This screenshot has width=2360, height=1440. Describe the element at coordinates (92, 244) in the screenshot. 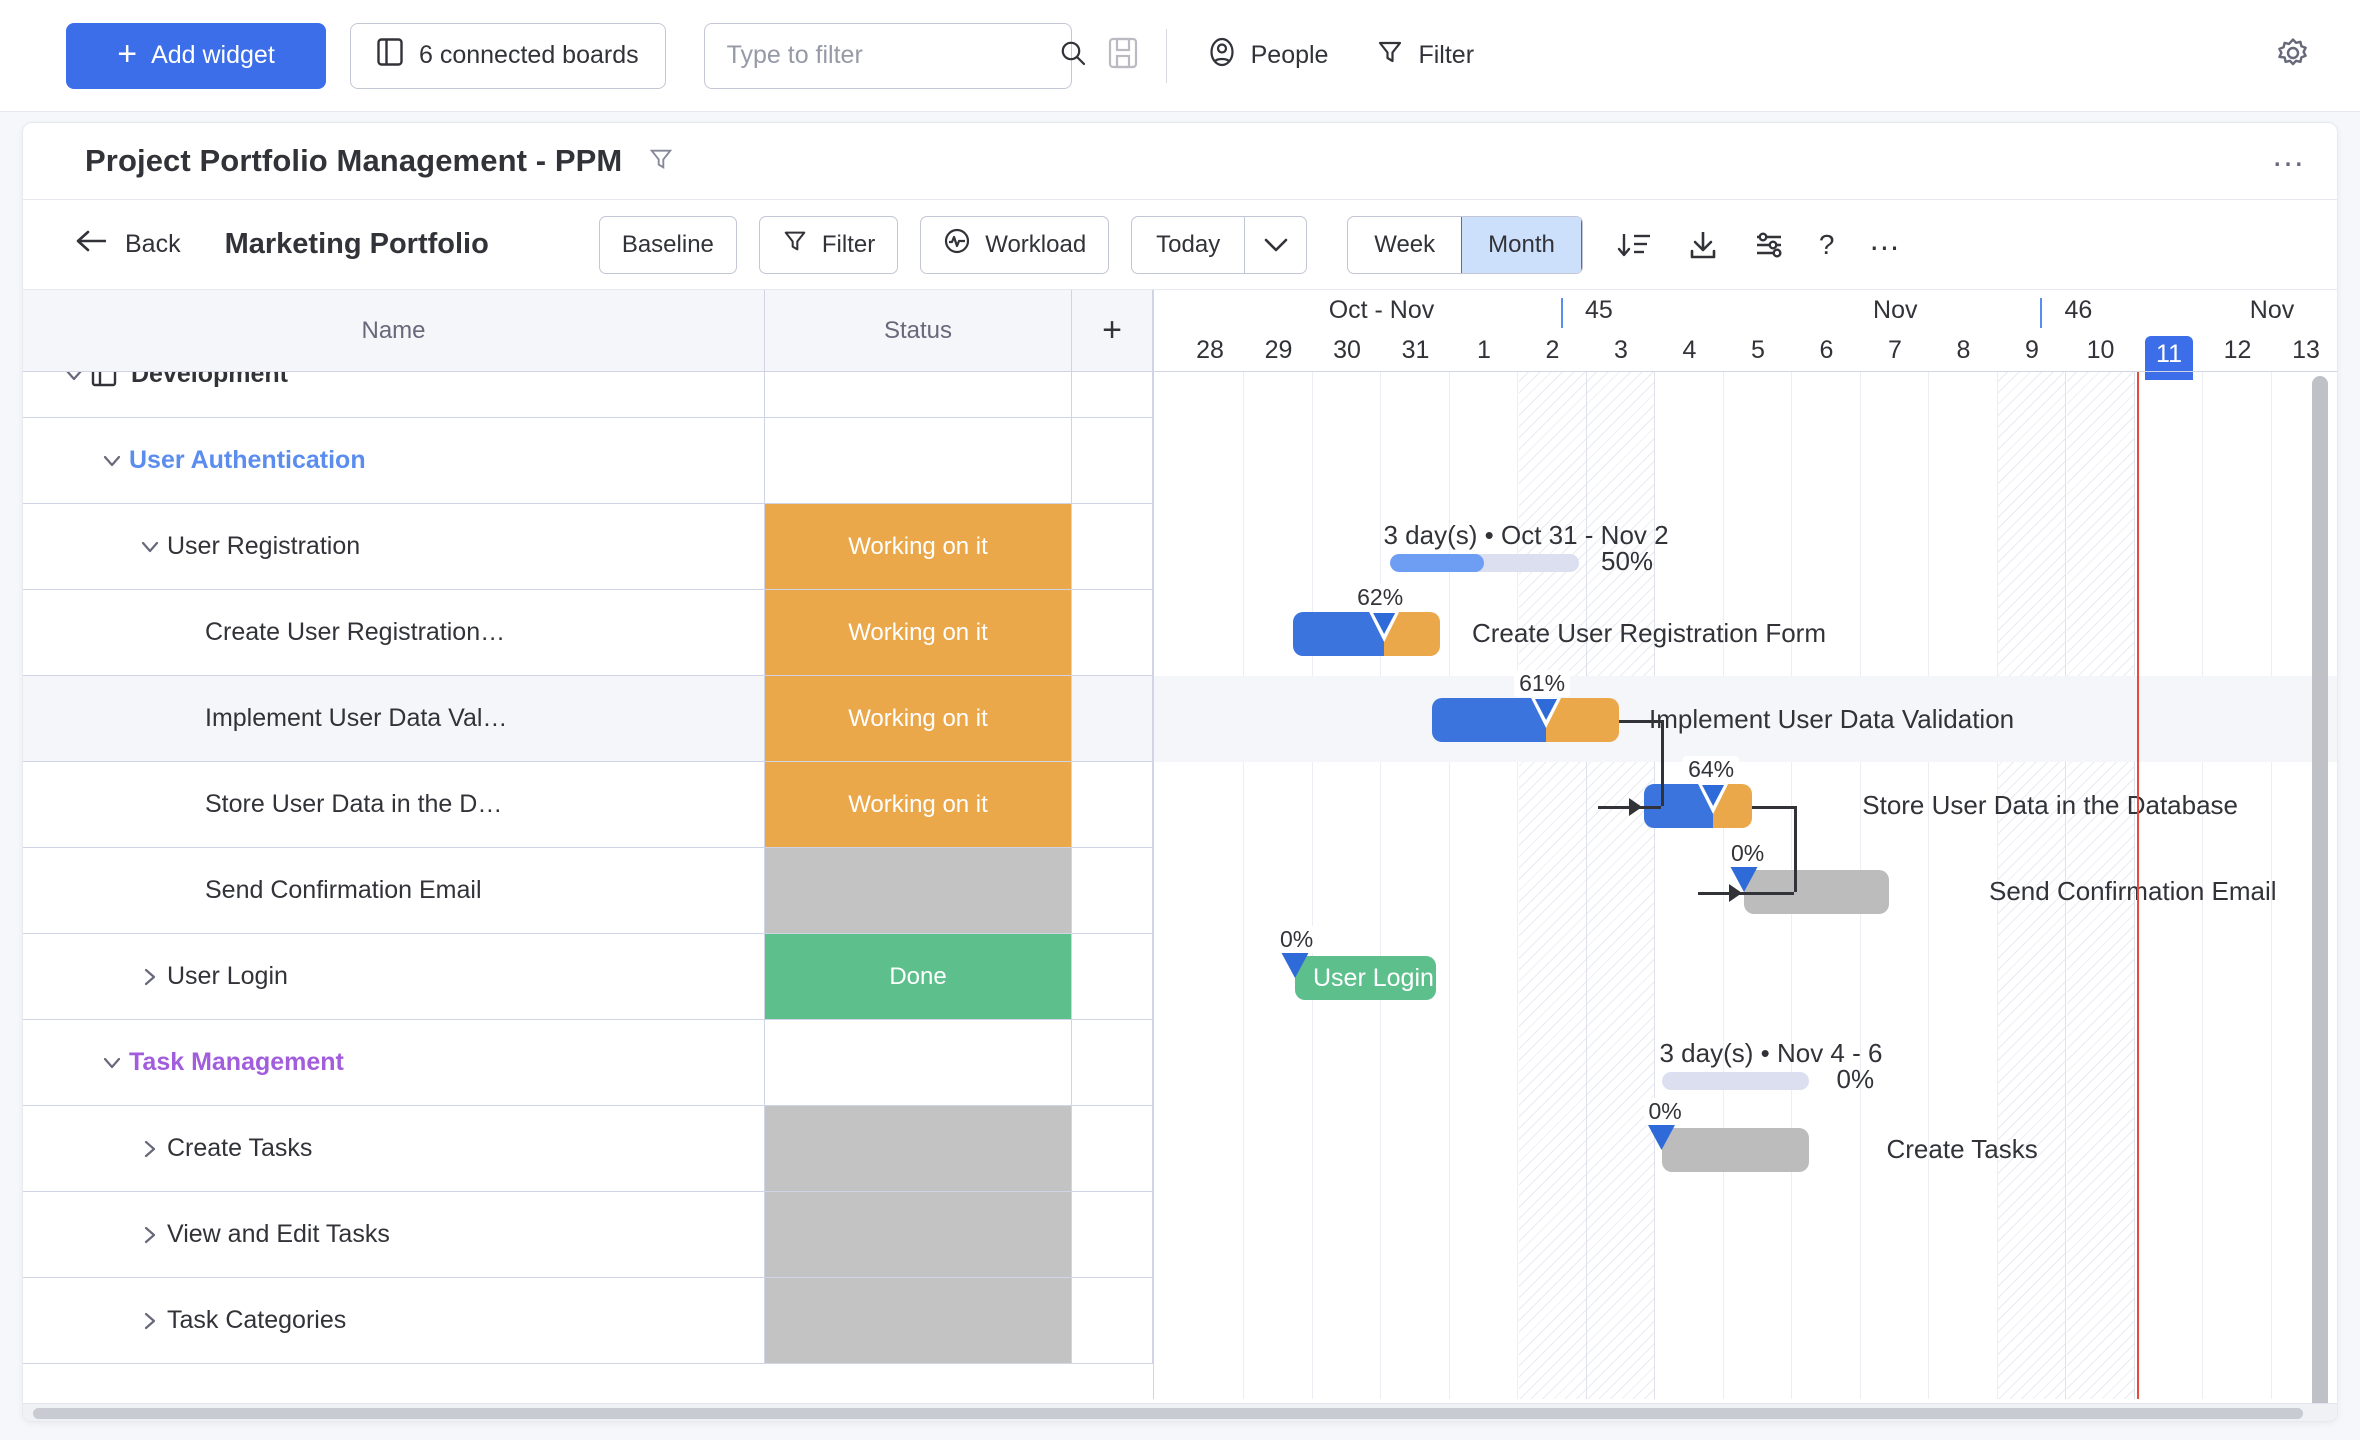

I see `arrow-left-icon` at that location.